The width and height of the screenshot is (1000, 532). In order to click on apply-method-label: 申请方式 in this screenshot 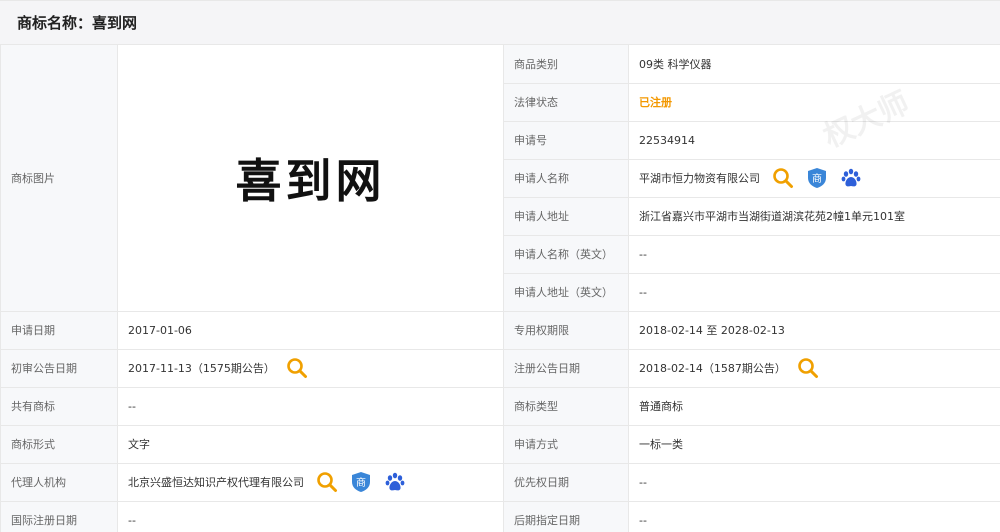, I will do `click(566, 444)`.